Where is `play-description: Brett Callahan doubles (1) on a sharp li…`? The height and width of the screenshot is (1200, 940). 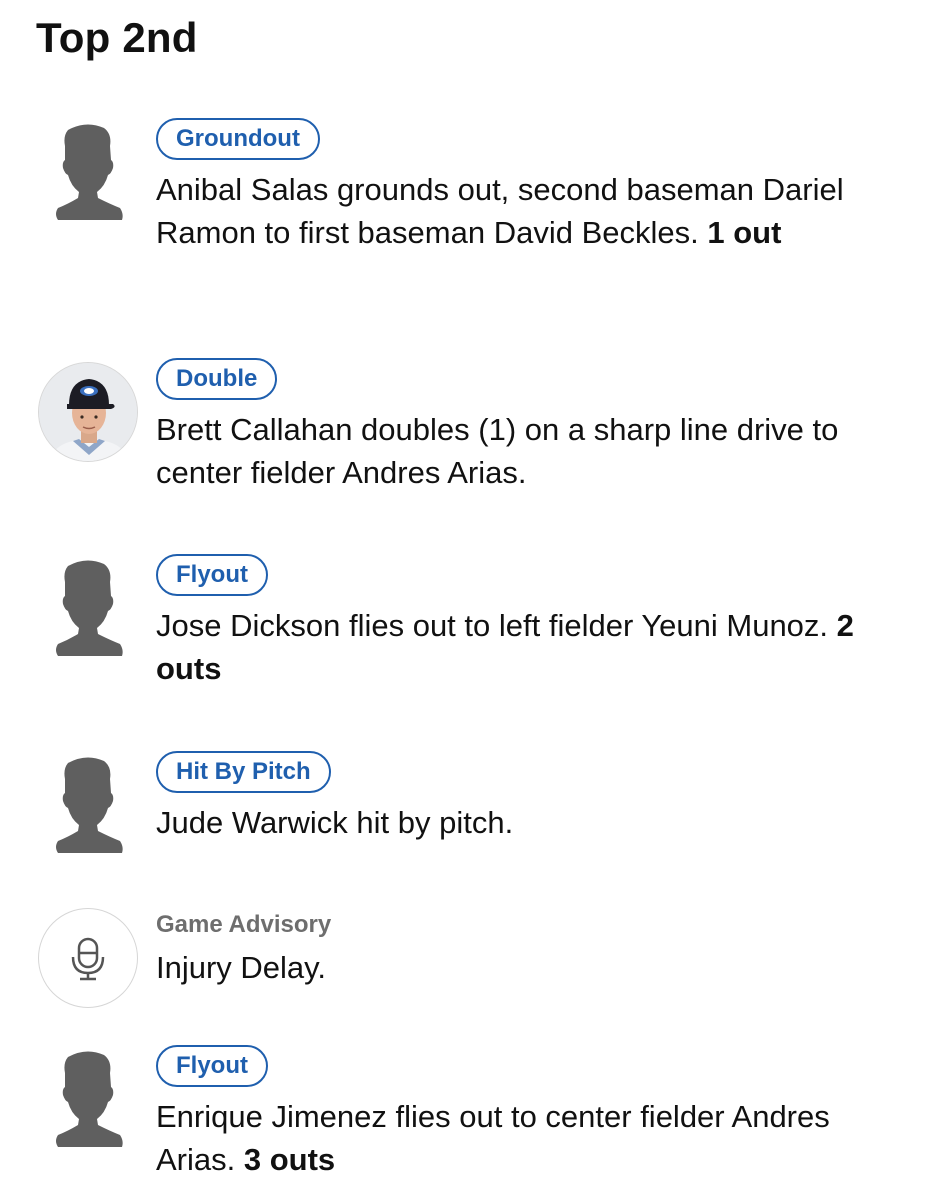 play-description: Brett Callahan doubles (1) on a sharp li… is located at coordinates (533, 451).